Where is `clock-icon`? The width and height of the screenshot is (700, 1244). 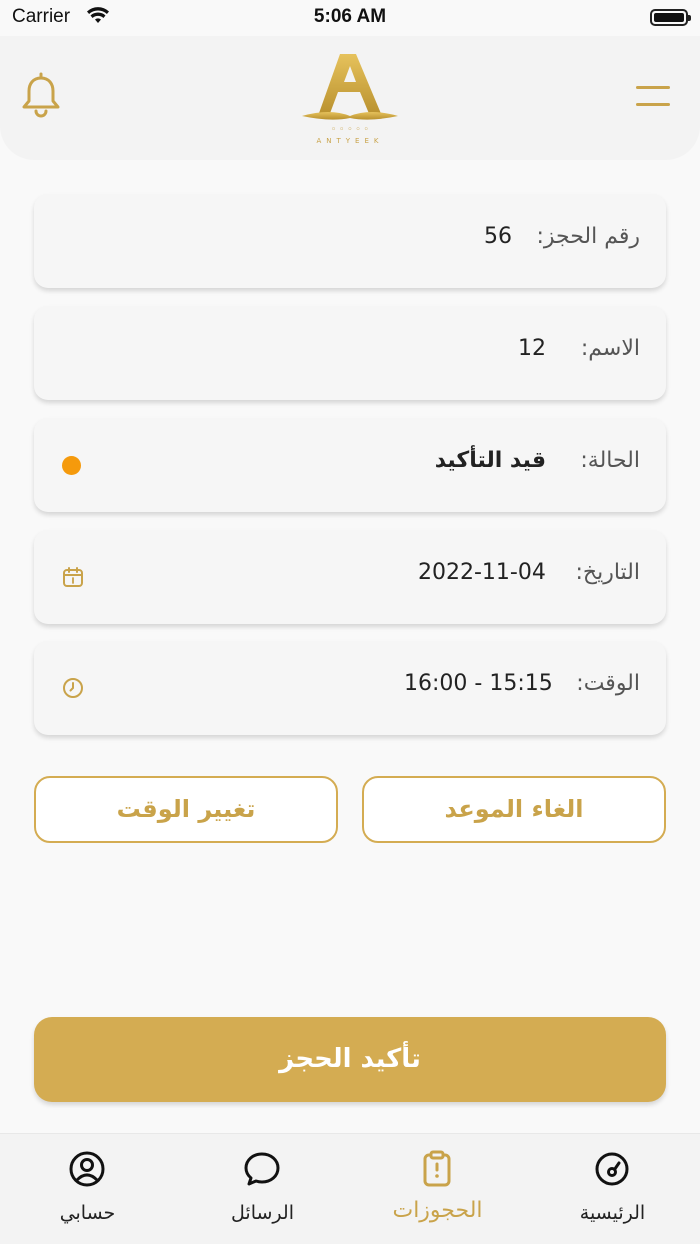 clock-icon is located at coordinates (73, 688).